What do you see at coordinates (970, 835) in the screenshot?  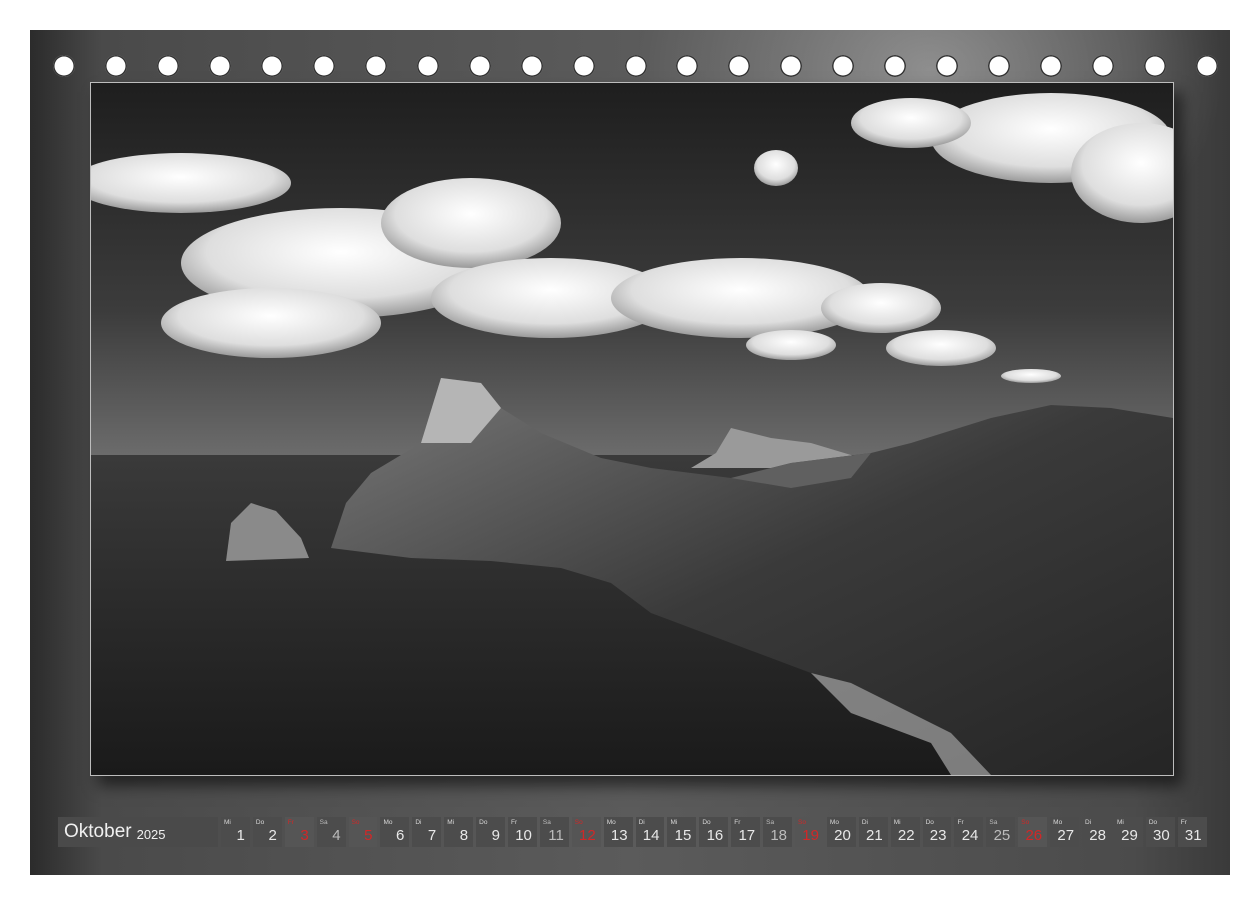 I see `day-number: 24` at bounding box center [970, 835].